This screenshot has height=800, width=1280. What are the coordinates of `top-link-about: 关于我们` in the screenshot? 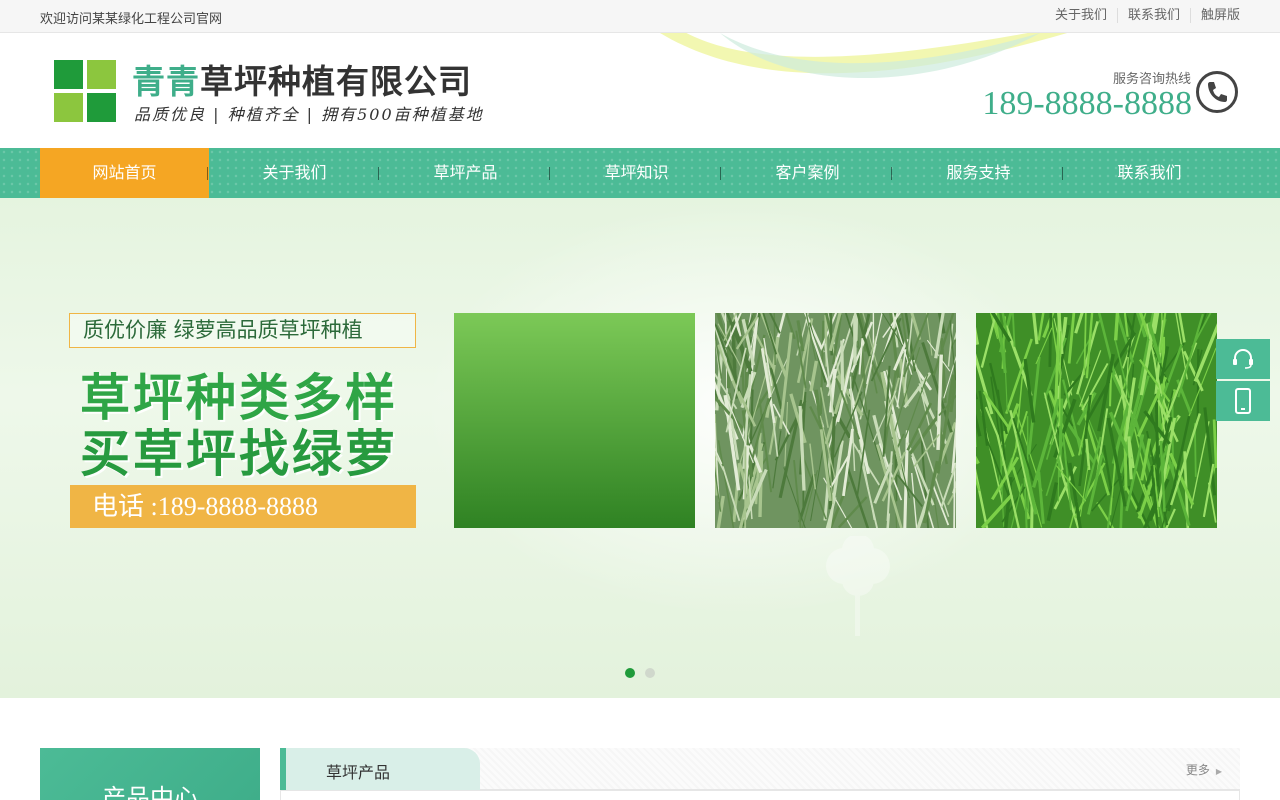 It's located at (1081, 15).